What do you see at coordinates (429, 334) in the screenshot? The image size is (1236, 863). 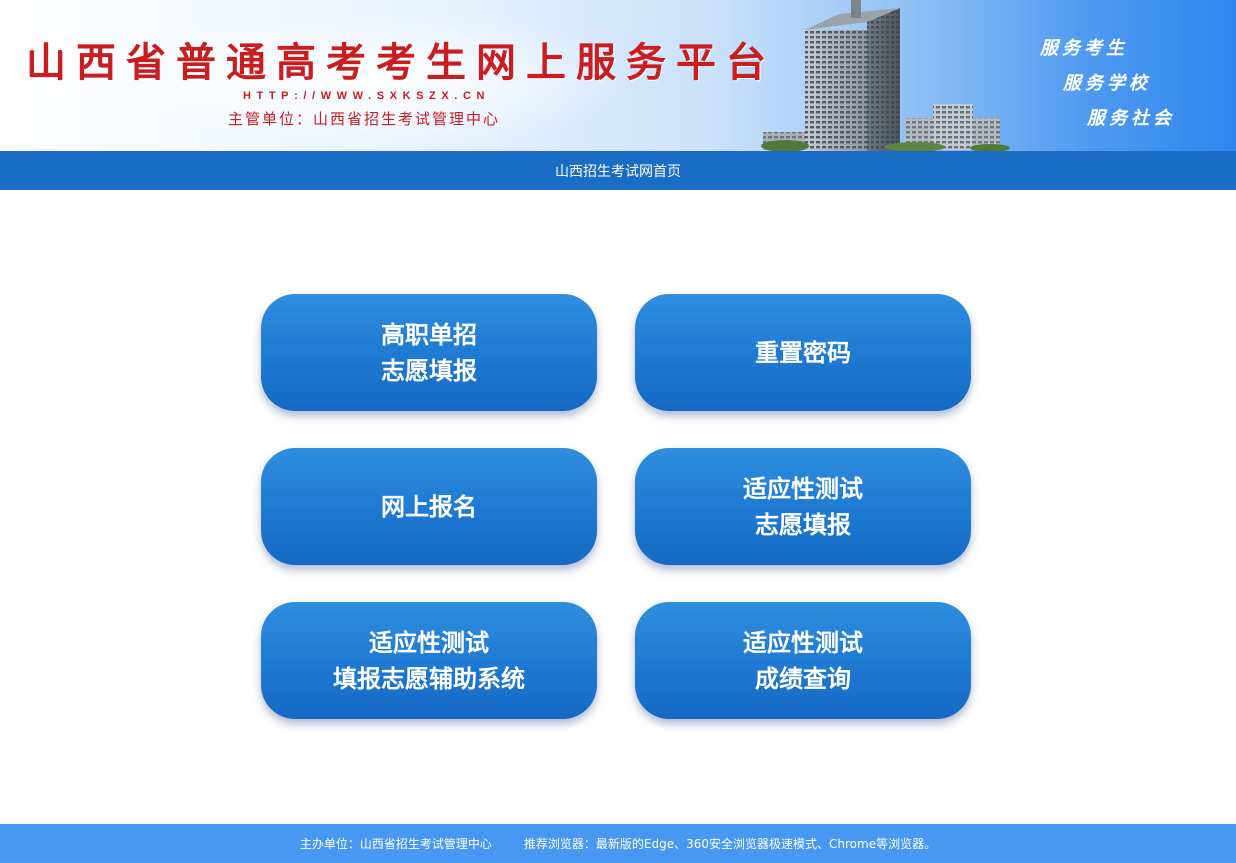 I see `tile-label-line: 高职单招` at bounding box center [429, 334].